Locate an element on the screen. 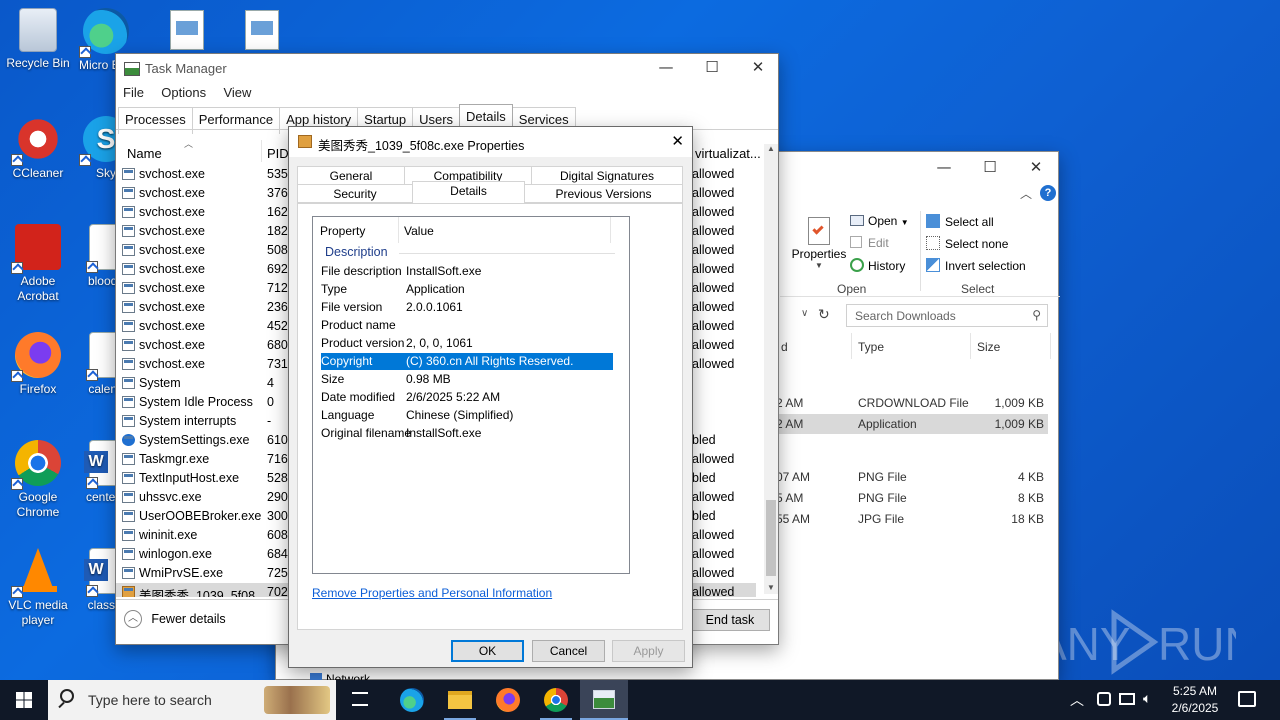 Image resolution: width=1280 pixels, height=720 pixels. open-button: Open ▼ is located at coordinates (879, 221).